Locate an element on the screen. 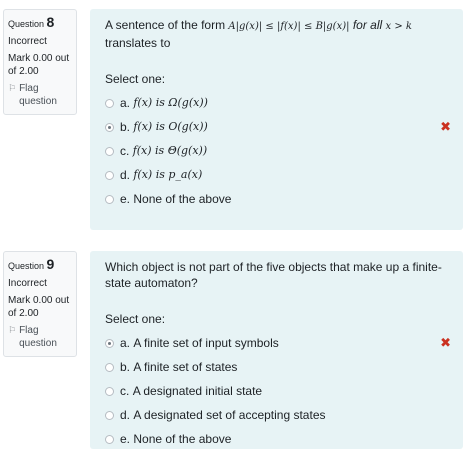 The height and width of the screenshot is (457, 474). answer-option-c: c. A designated initial state is located at coordinates (278, 391).